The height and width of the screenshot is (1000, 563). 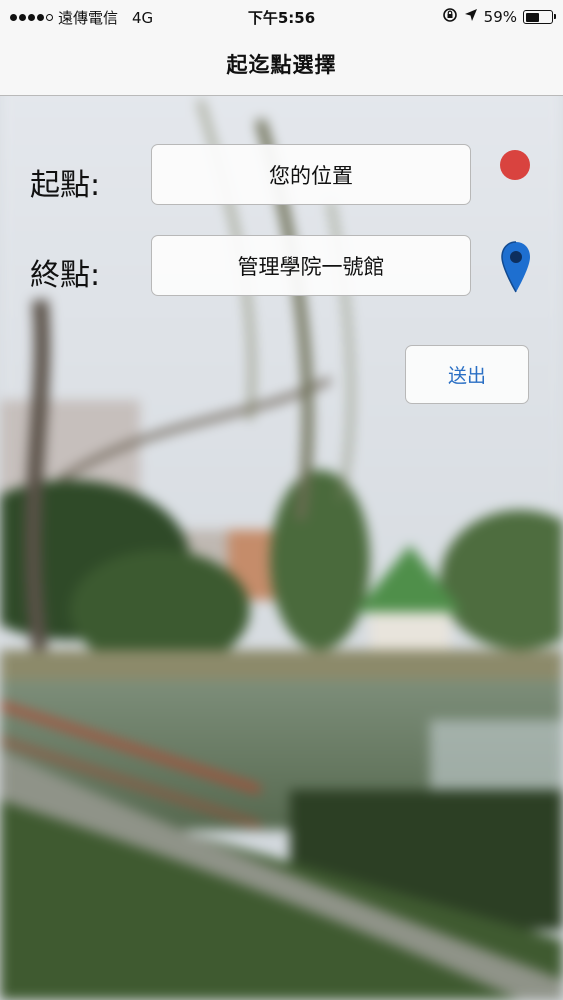 What do you see at coordinates (65, 185) in the screenshot?
I see `start-label: 起點:` at bounding box center [65, 185].